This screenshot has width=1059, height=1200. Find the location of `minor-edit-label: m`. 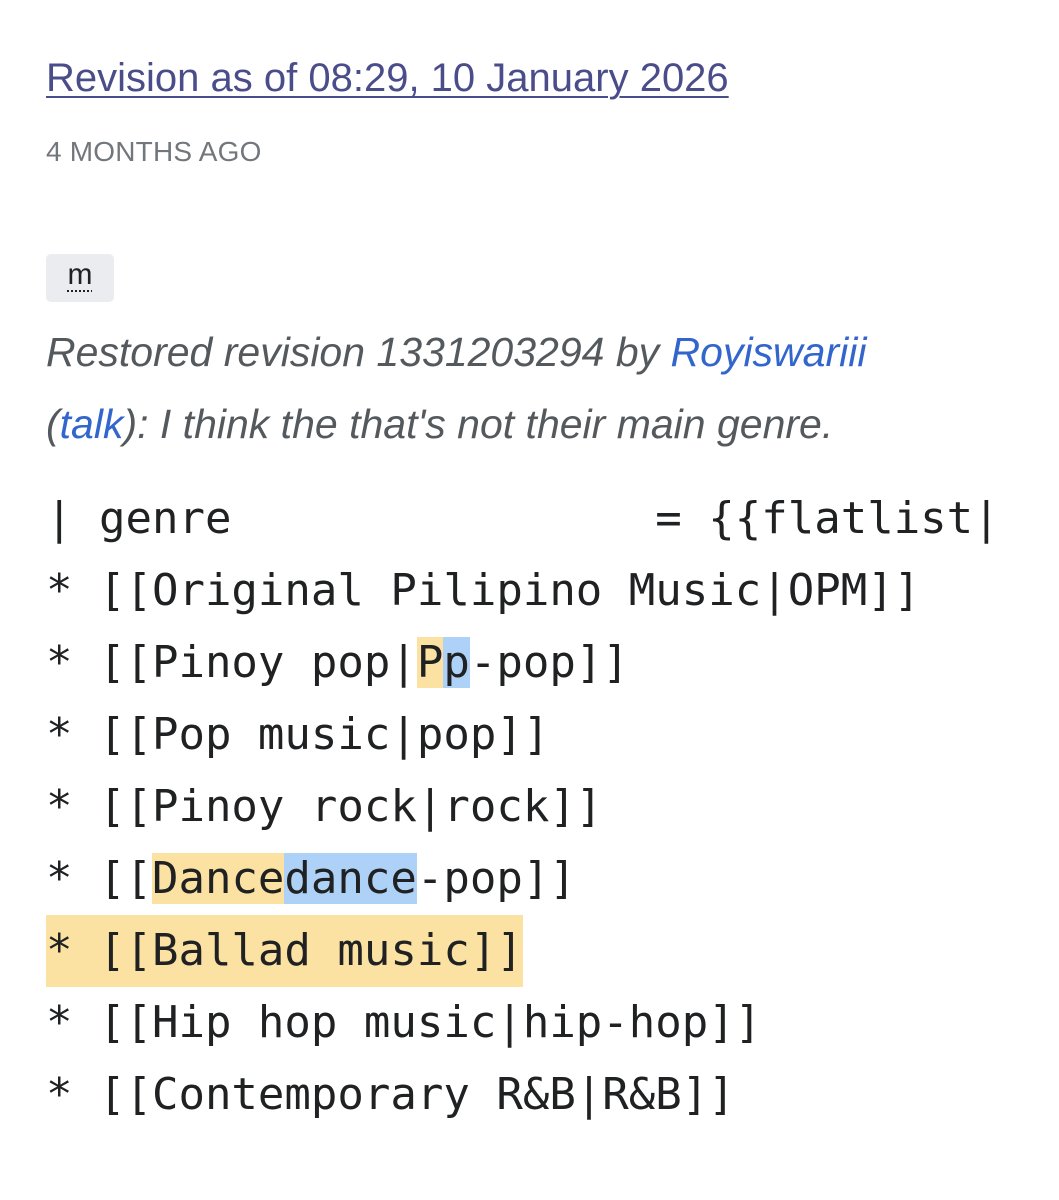

minor-edit-label: m is located at coordinates (80, 274).